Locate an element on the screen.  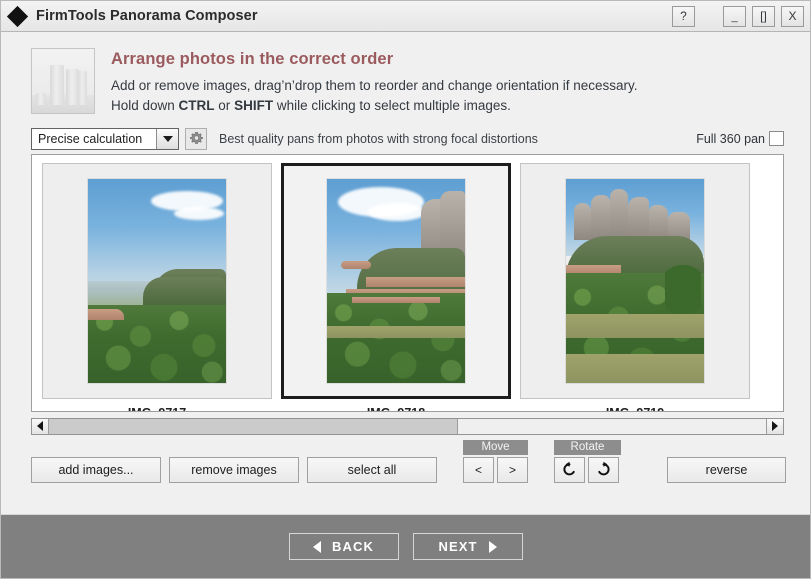
minimize-button: _ is located at coordinates (734, 16).